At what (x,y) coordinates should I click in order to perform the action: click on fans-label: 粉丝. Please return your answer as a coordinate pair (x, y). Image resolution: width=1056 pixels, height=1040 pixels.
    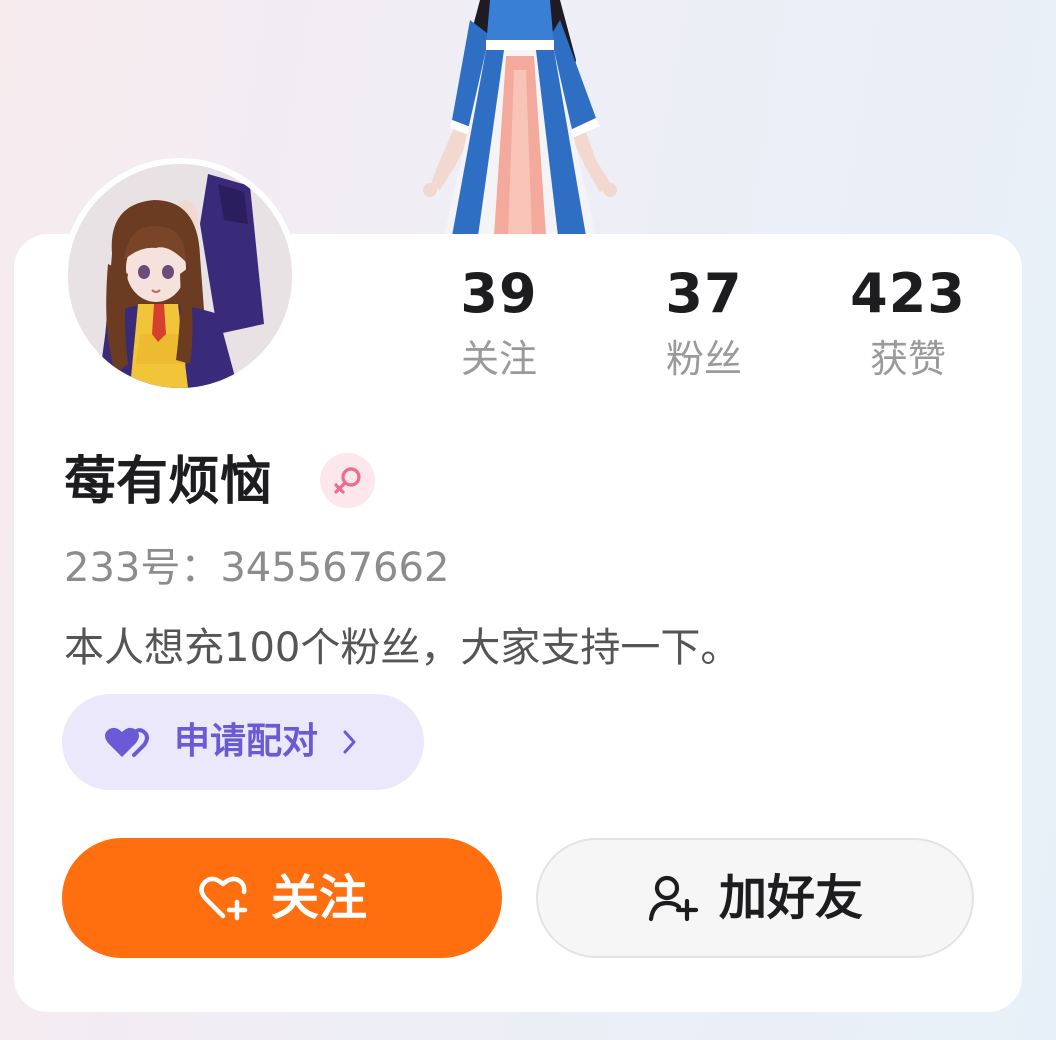
    Looking at the image, I should click on (703, 359).